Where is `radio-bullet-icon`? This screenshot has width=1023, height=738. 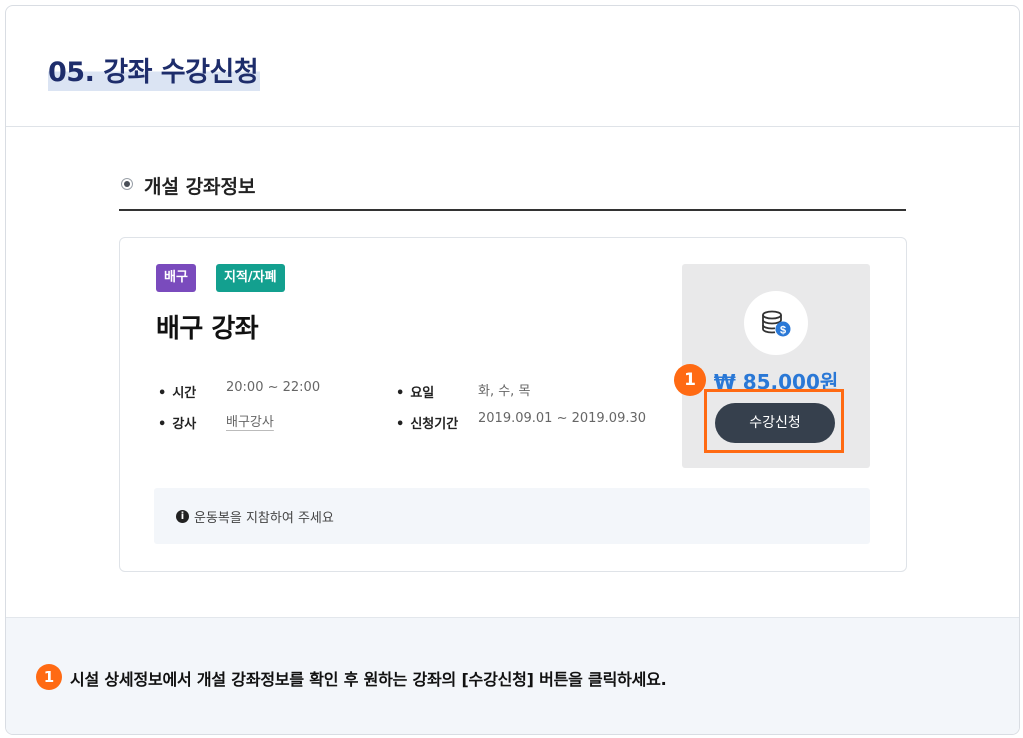
radio-bullet-icon is located at coordinates (127, 184).